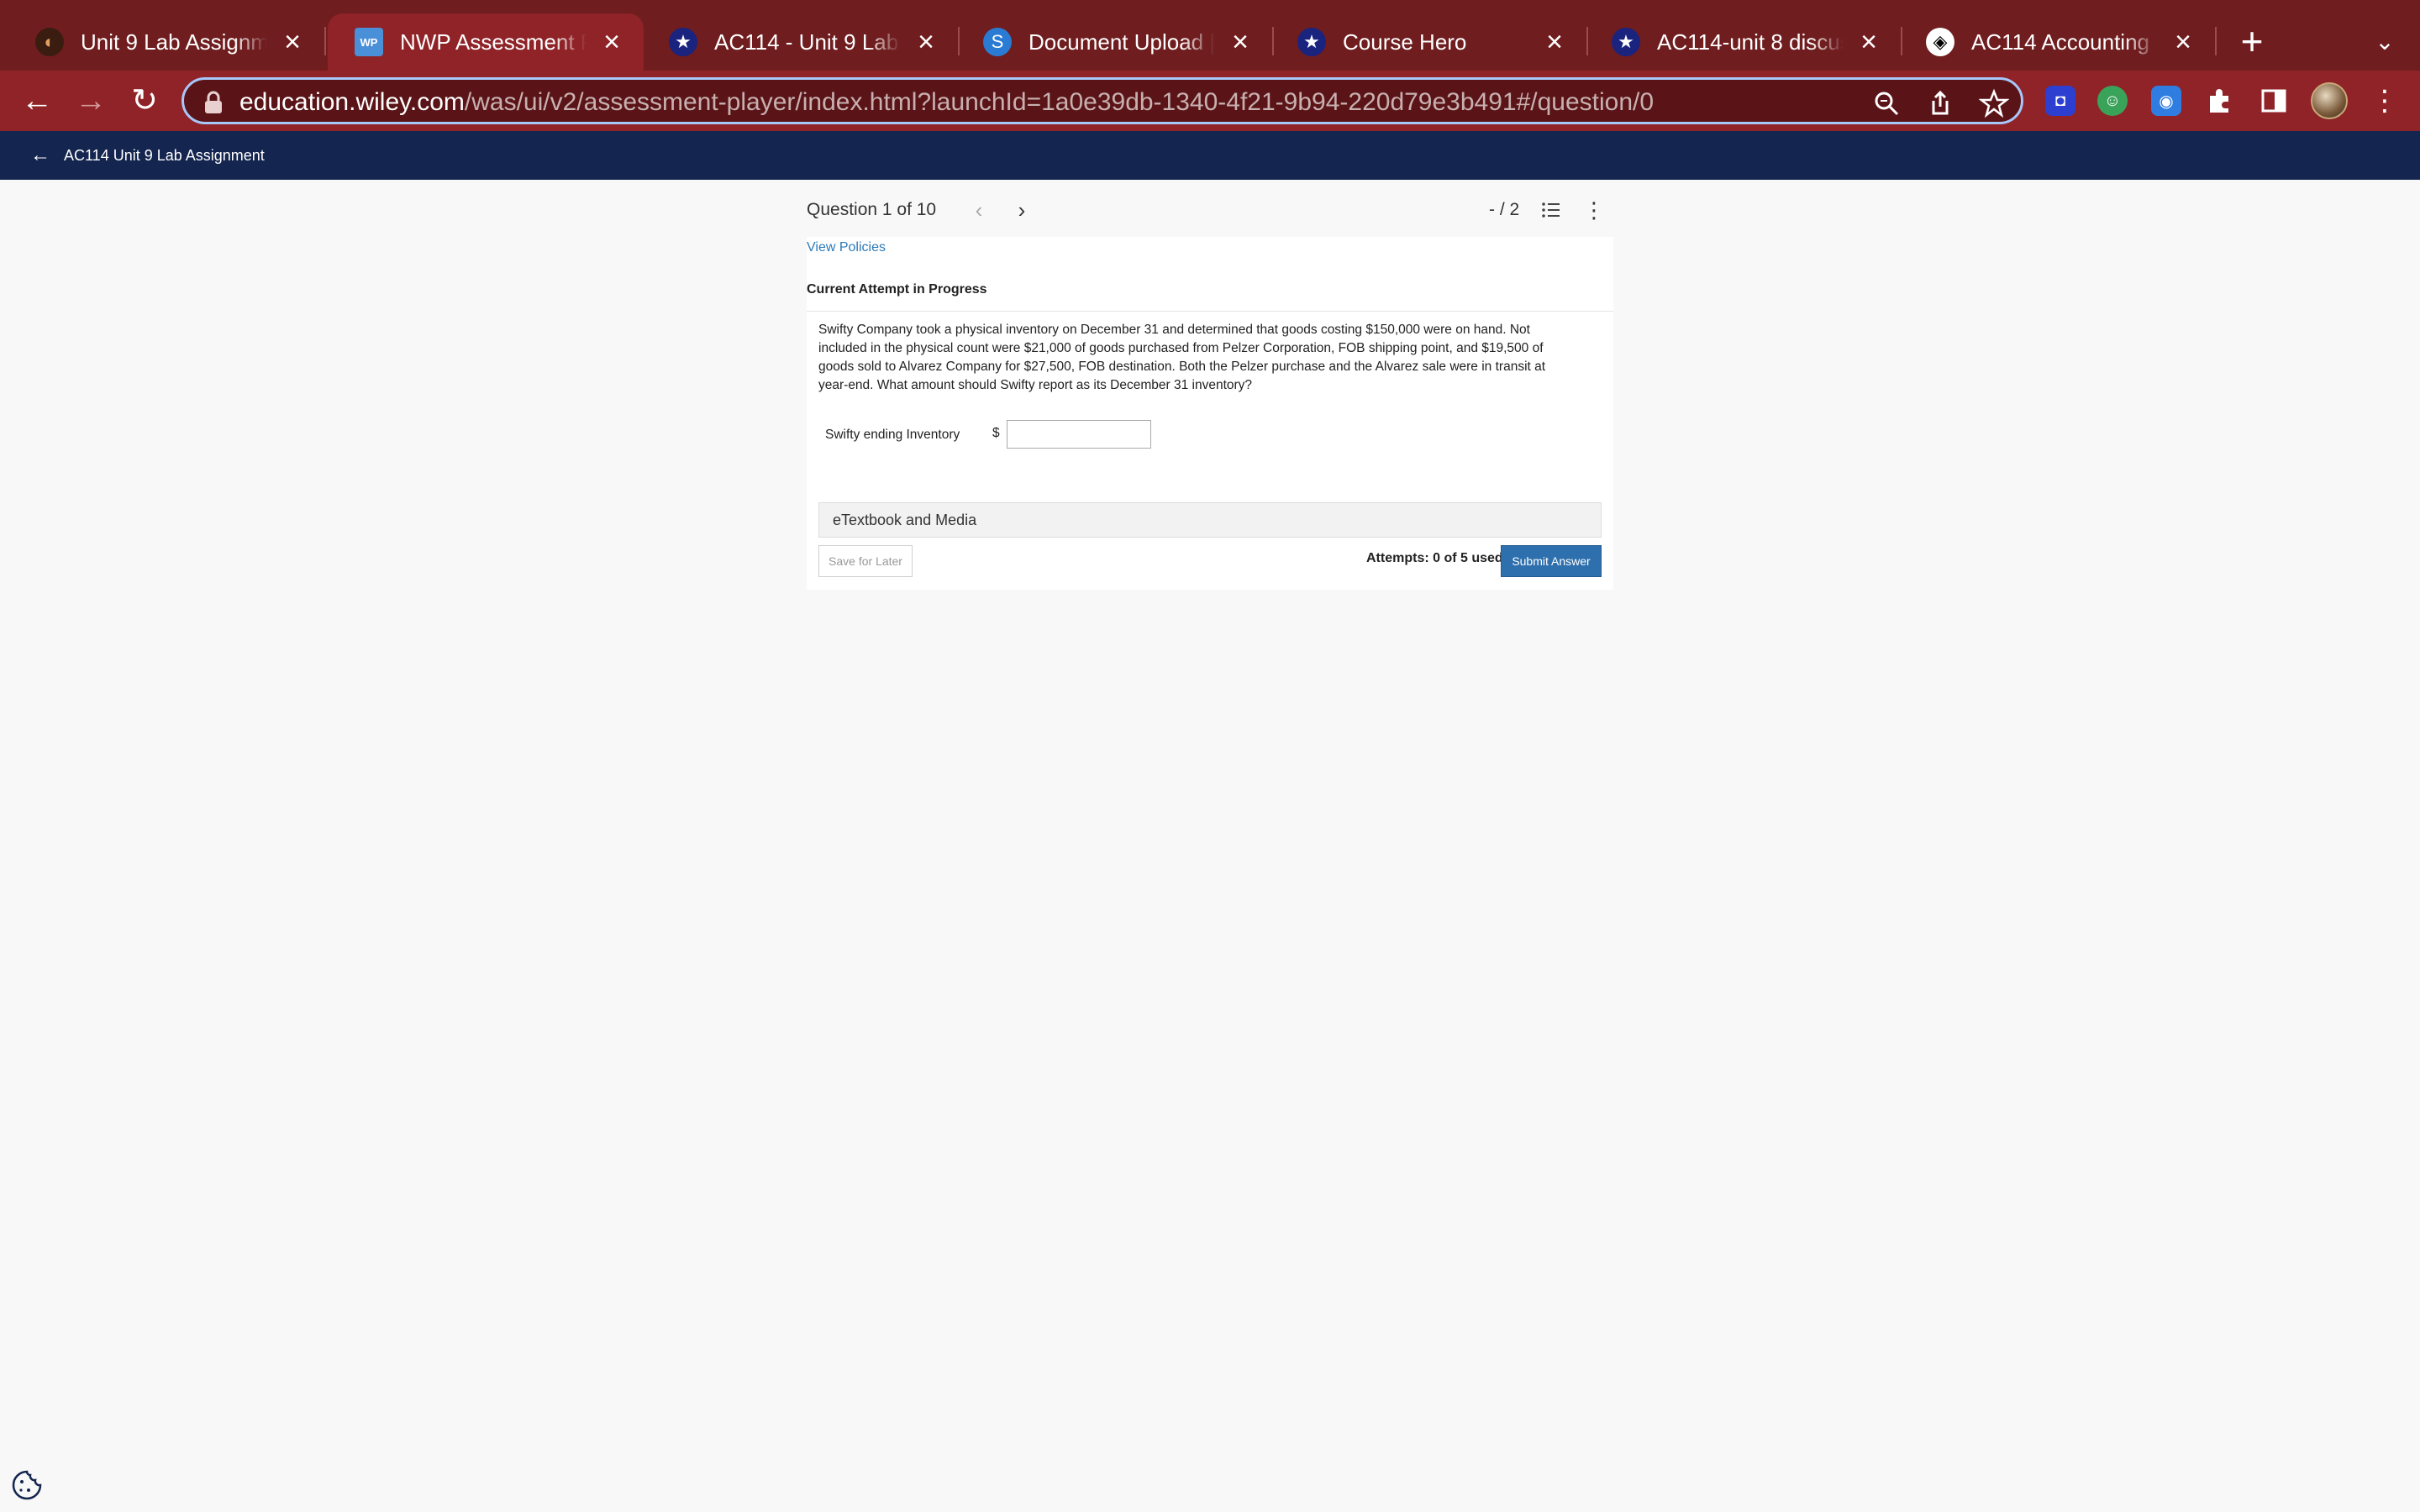  I want to click on tab-course-hero: ★ Course Hero ×, so click(1429, 42).